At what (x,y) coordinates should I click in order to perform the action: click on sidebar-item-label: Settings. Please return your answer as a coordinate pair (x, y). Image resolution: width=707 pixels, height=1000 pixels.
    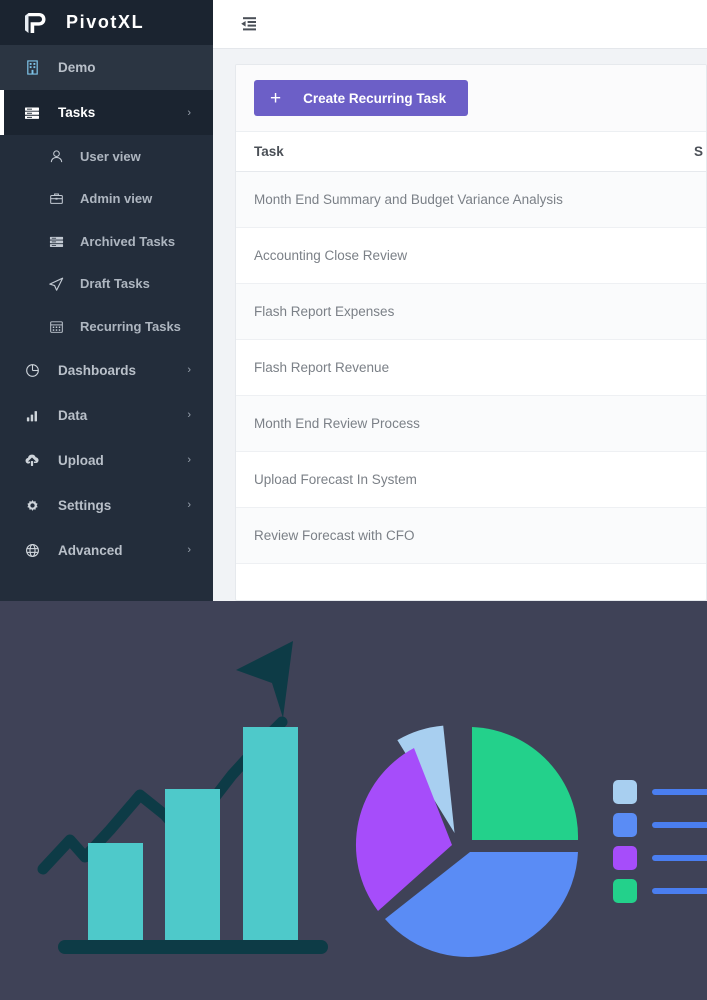
    Looking at the image, I should click on (85, 505).